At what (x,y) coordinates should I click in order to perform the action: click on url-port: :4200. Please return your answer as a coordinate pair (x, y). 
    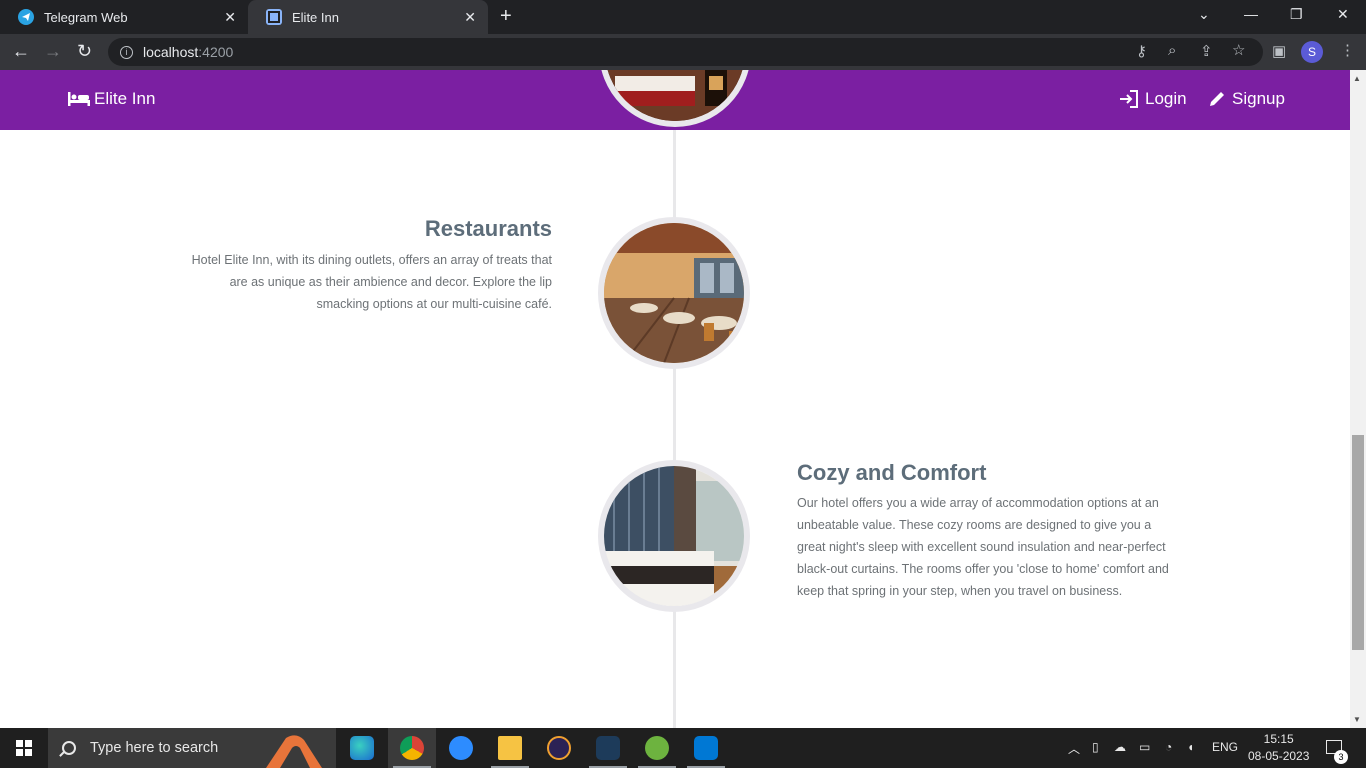
    Looking at the image, I should click on (216, 52).